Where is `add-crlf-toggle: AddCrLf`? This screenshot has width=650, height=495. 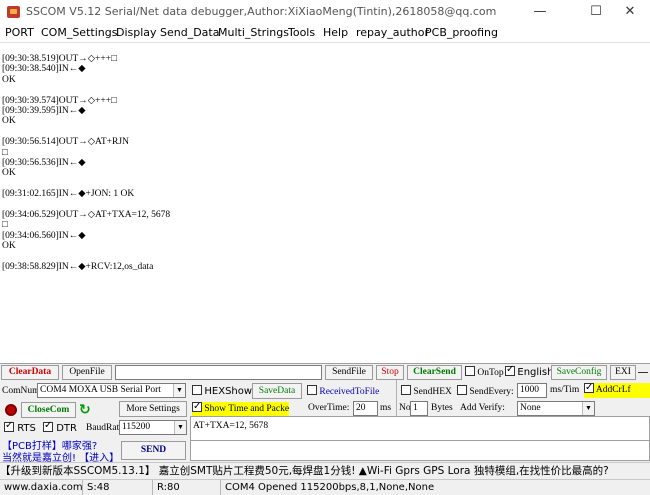
add-crlf-toggle: AddCrLf is located at coordinates (617, 389).